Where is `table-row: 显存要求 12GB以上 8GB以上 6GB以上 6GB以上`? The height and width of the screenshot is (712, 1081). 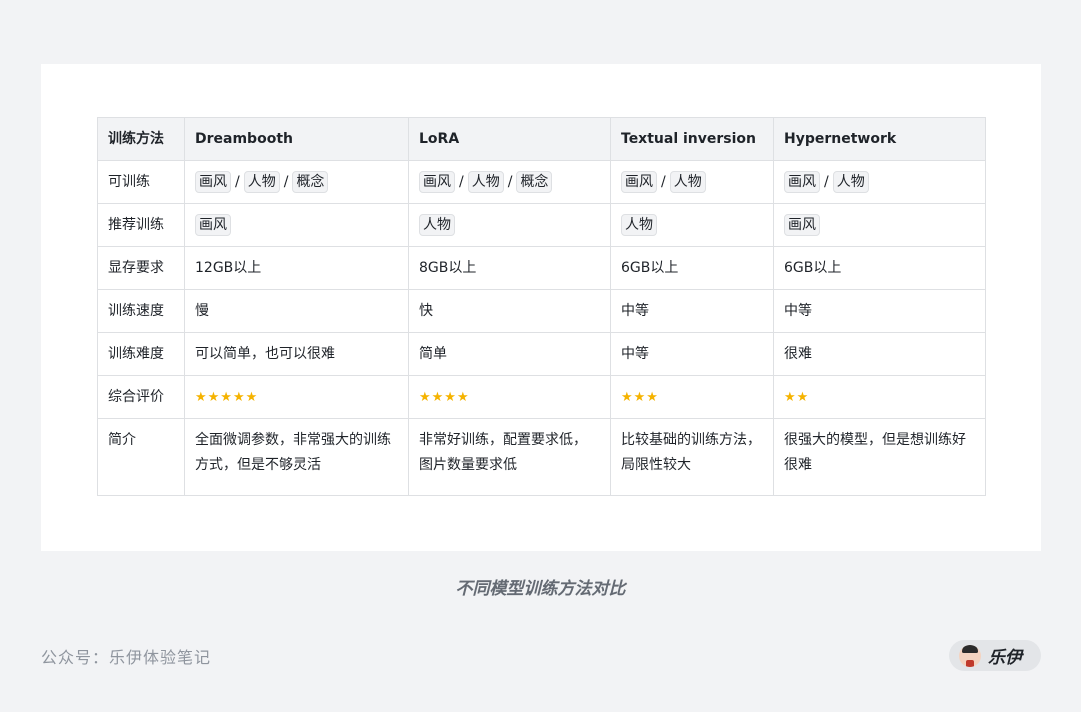 table-row: 显存要求 12GB以上 8GB以上 6GB以上 6GB以上 is located at coordinates (541, 268).